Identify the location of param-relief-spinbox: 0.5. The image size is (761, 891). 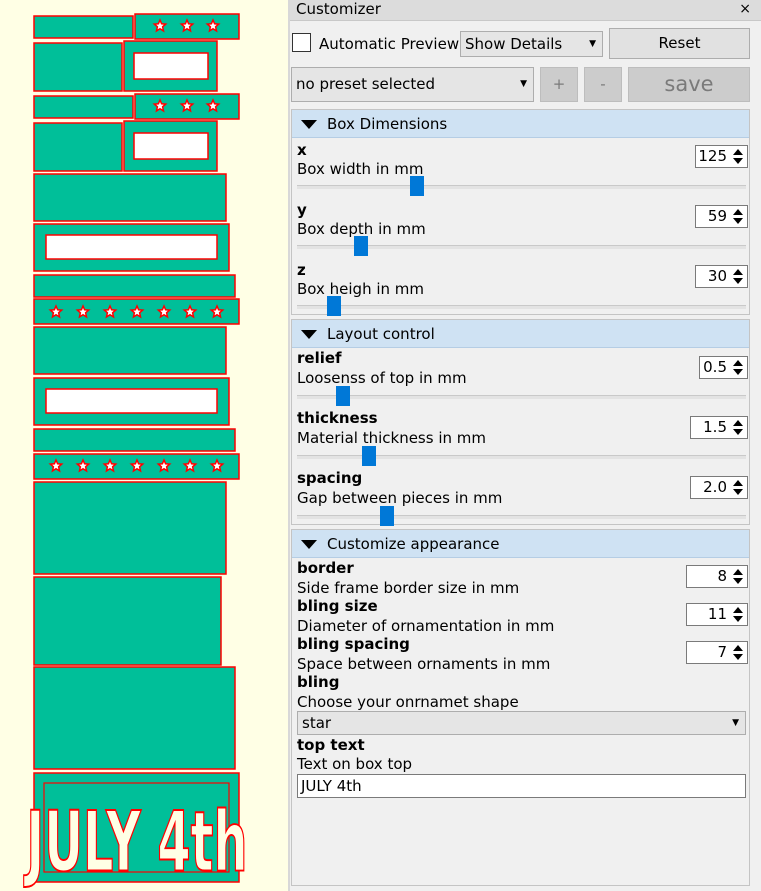
(723, 367).